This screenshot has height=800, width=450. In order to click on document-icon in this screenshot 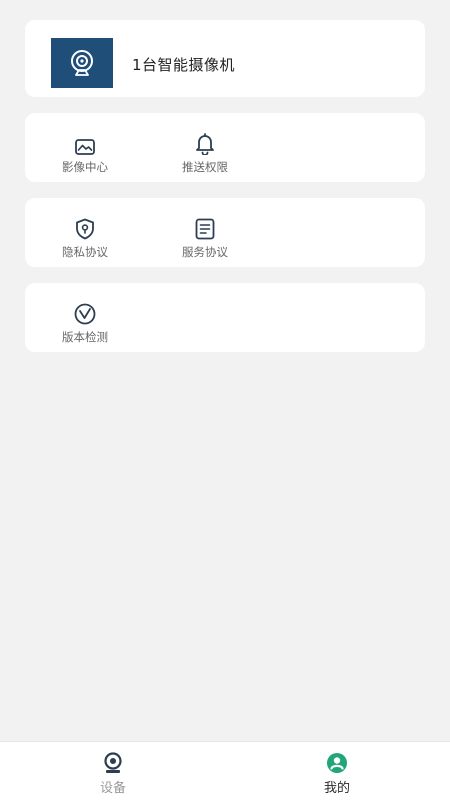, I will do `click(205, 229)`.